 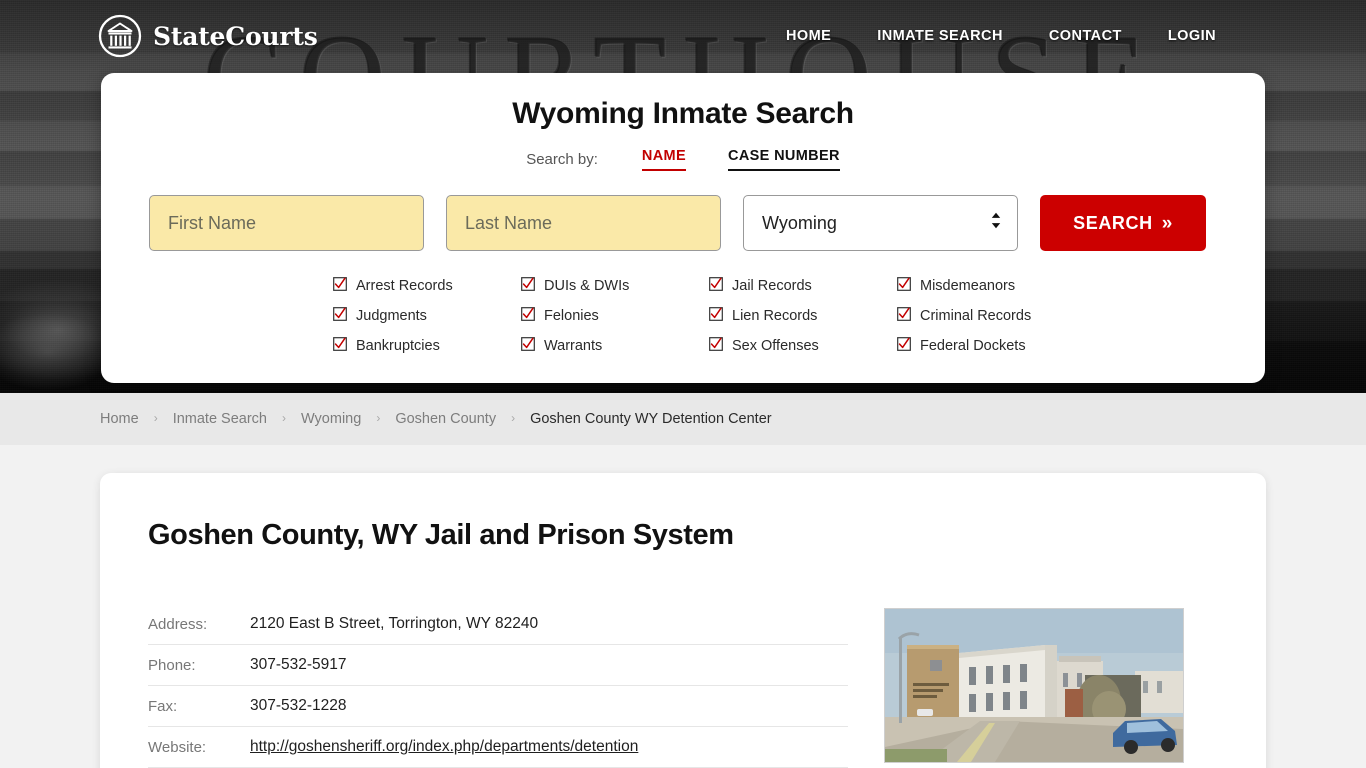 What do you see at coordinates (286, 223) in the screenshot?
I see `first-name-input` at bounding box center [286, 223].